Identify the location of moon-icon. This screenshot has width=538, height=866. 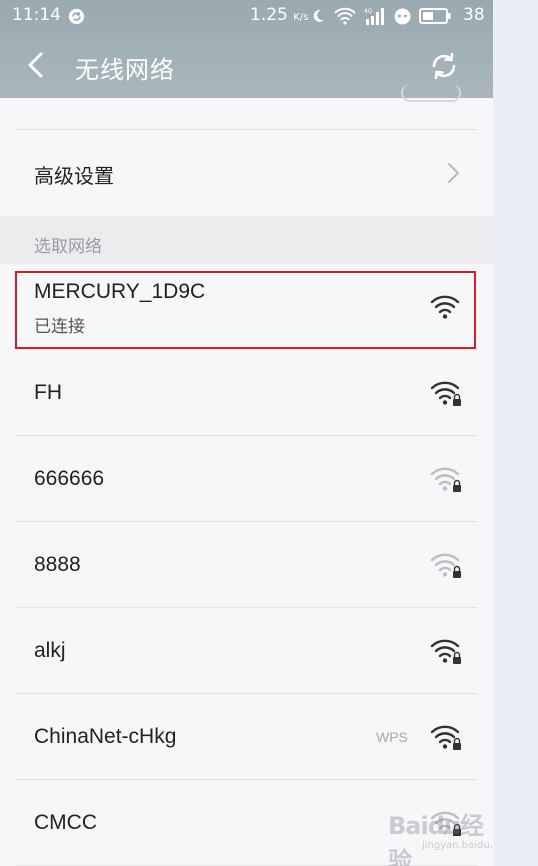
(318, 15).